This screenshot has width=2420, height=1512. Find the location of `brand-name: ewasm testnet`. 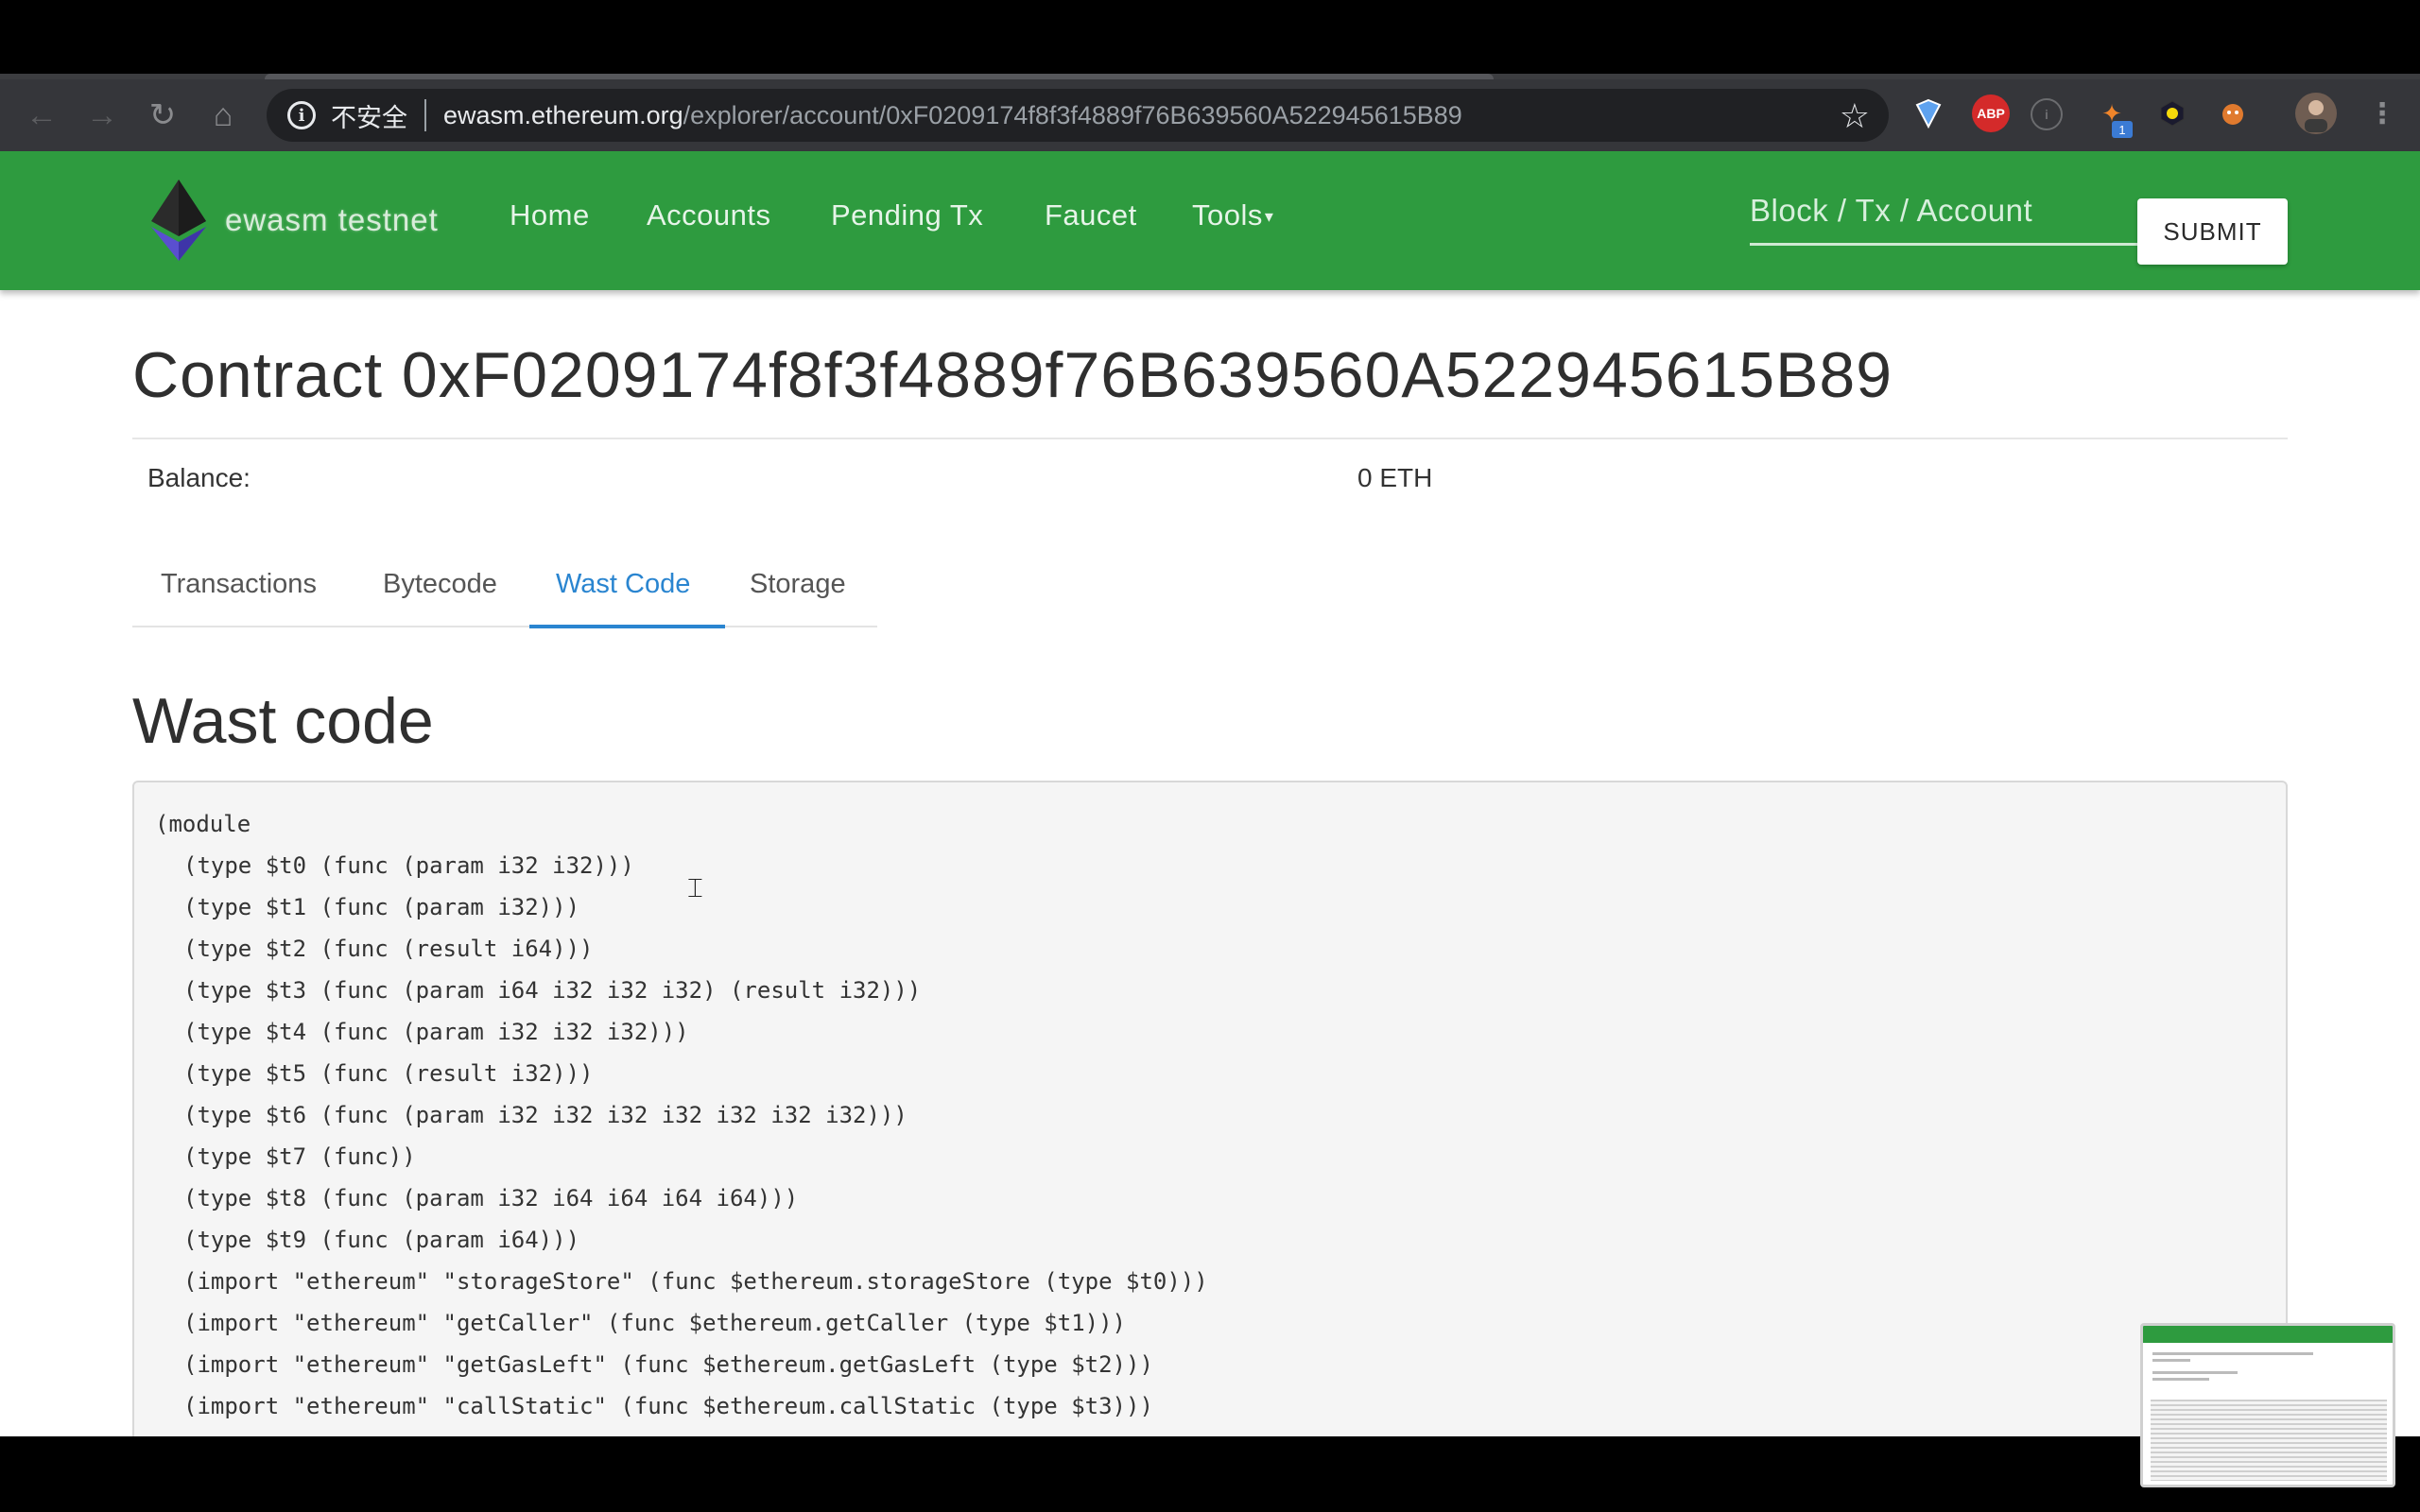

brand-name: ewasm testnet is located at coordinates (332, 219).